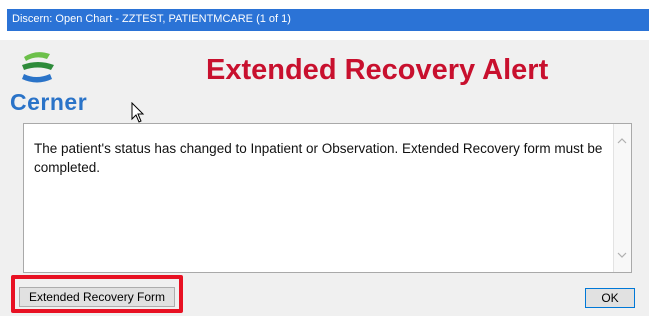 The height and width of the screenshot is (316, 649). Describe the element at coordinates (138, 112) in the screenshot. I see `mouse-cursor-icon` at that location.